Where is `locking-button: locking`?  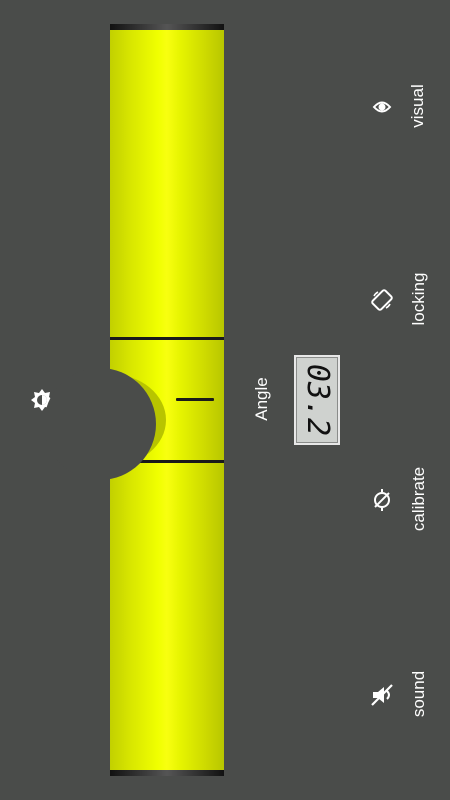
locking-button: locking is located at coordinates (419, 299).